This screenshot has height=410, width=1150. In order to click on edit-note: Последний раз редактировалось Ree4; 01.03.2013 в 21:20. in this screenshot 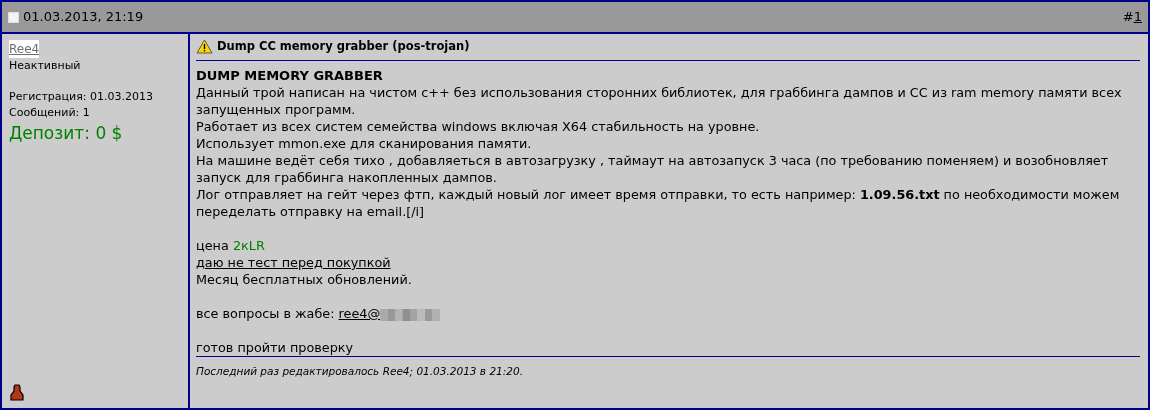, I will do `click(668, 368)`.